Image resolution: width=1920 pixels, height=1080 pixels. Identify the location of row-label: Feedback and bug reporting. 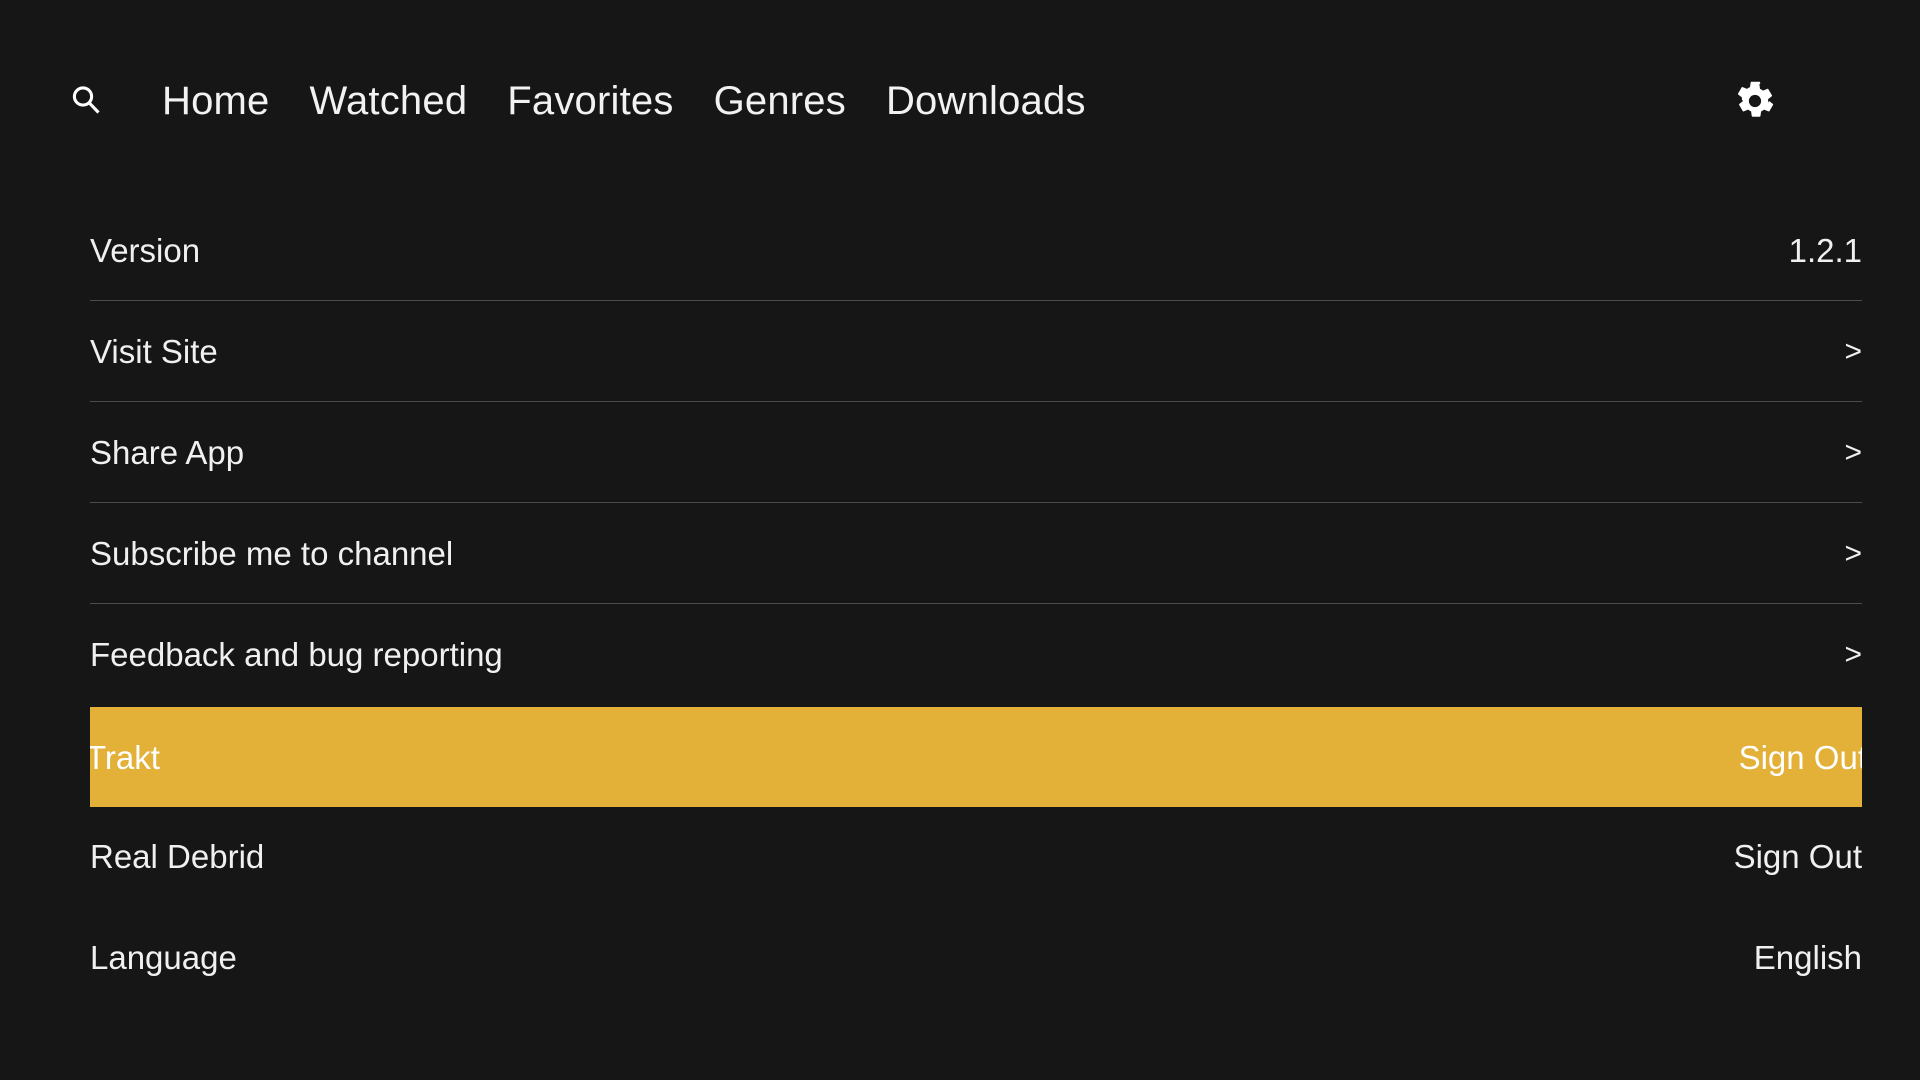
(296, 654).